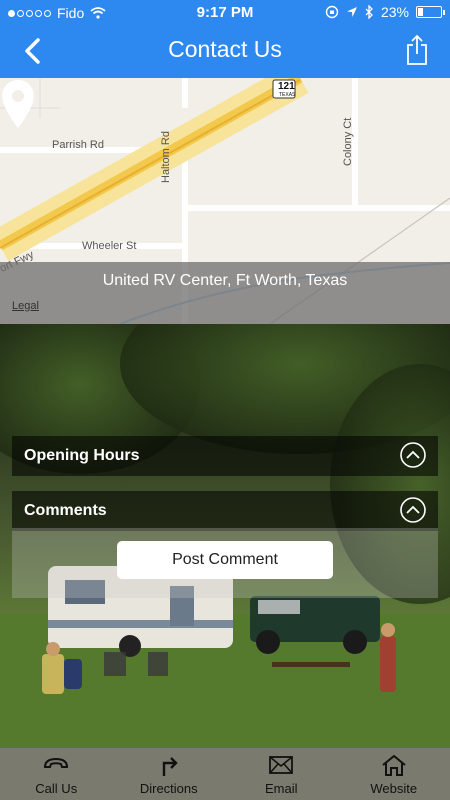  What do you see at coordinates (225, 293) in the screenshot?
I see `address-bar: United RV Center, Ft Worth, Texas Legal` at bounding box center [225, 293].